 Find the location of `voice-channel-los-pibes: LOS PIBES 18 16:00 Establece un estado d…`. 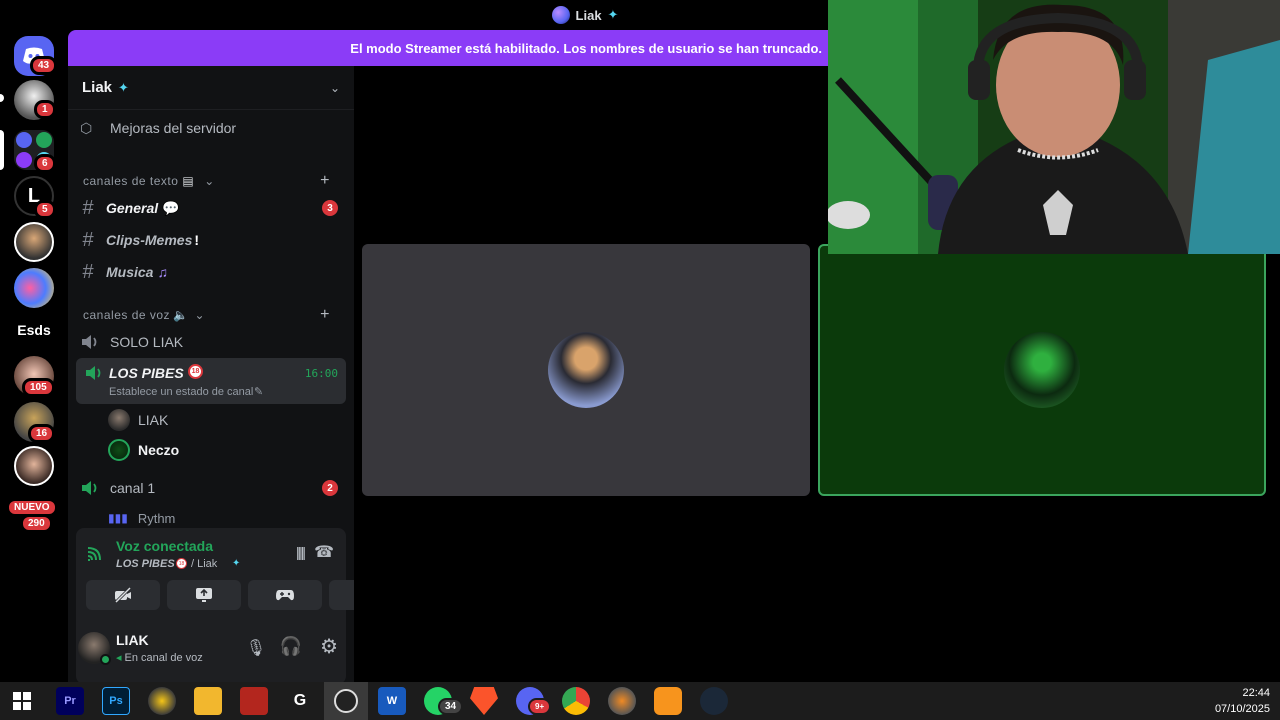

voice-channel-los-pibes: LOS PIBES 18 16:00 Establece un estado d… is located at coordinates (211, 381).